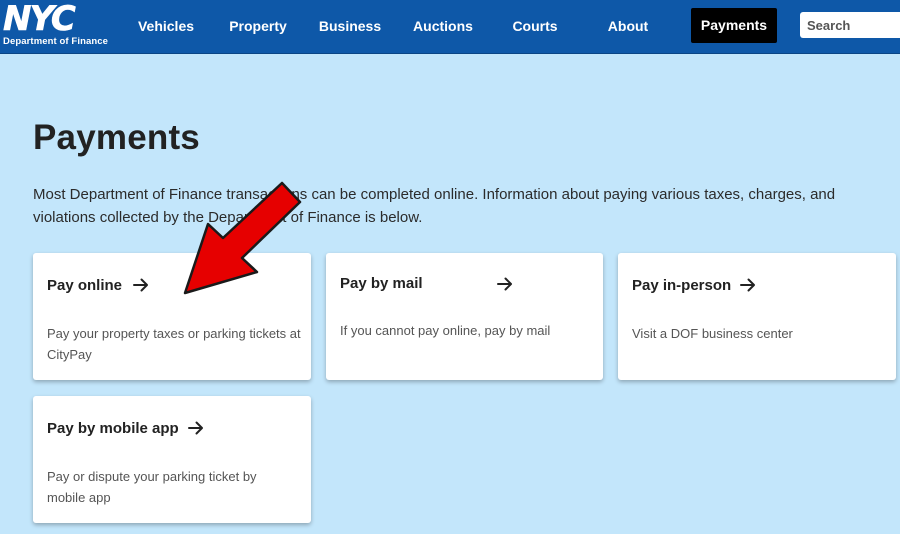 This screenshot has width=900, height=534. I want to click on logo-subtitle: Department of Finance, so click(56, 41).